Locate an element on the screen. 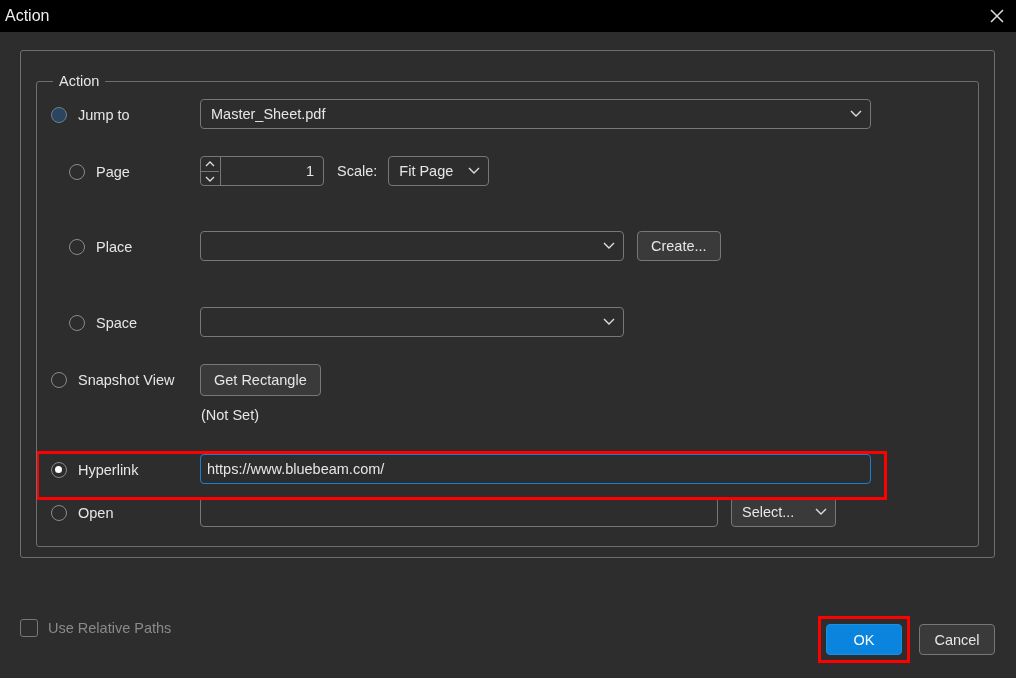  status-text: (Not Set) is located at coordinates (229, 415).